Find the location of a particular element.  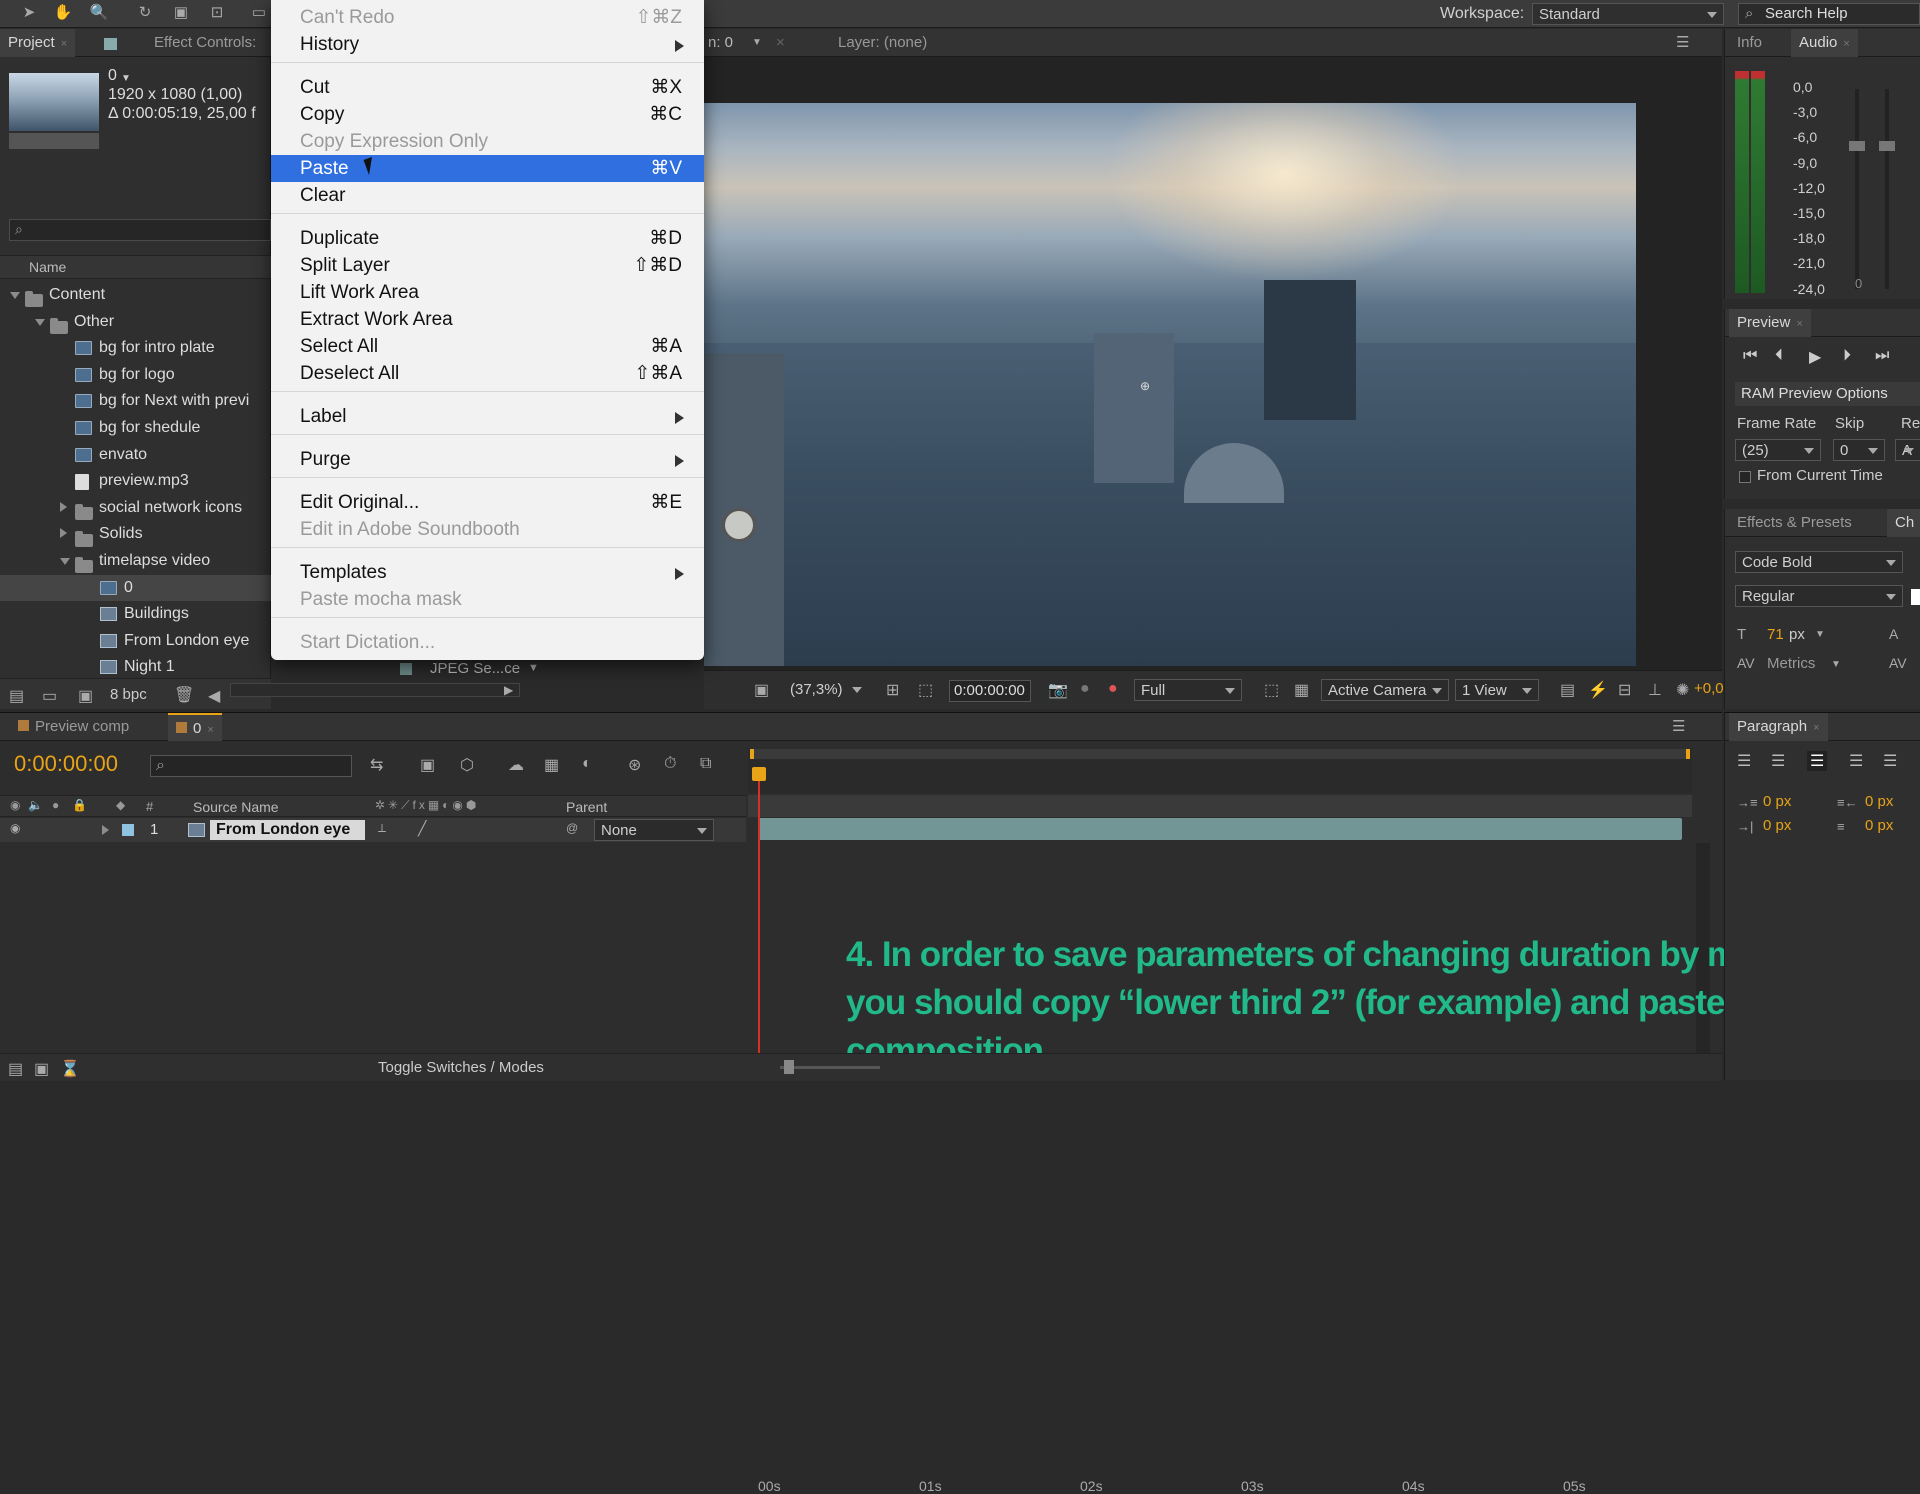

indent-right-value: 0 px is located at coordinates (1879, 801).